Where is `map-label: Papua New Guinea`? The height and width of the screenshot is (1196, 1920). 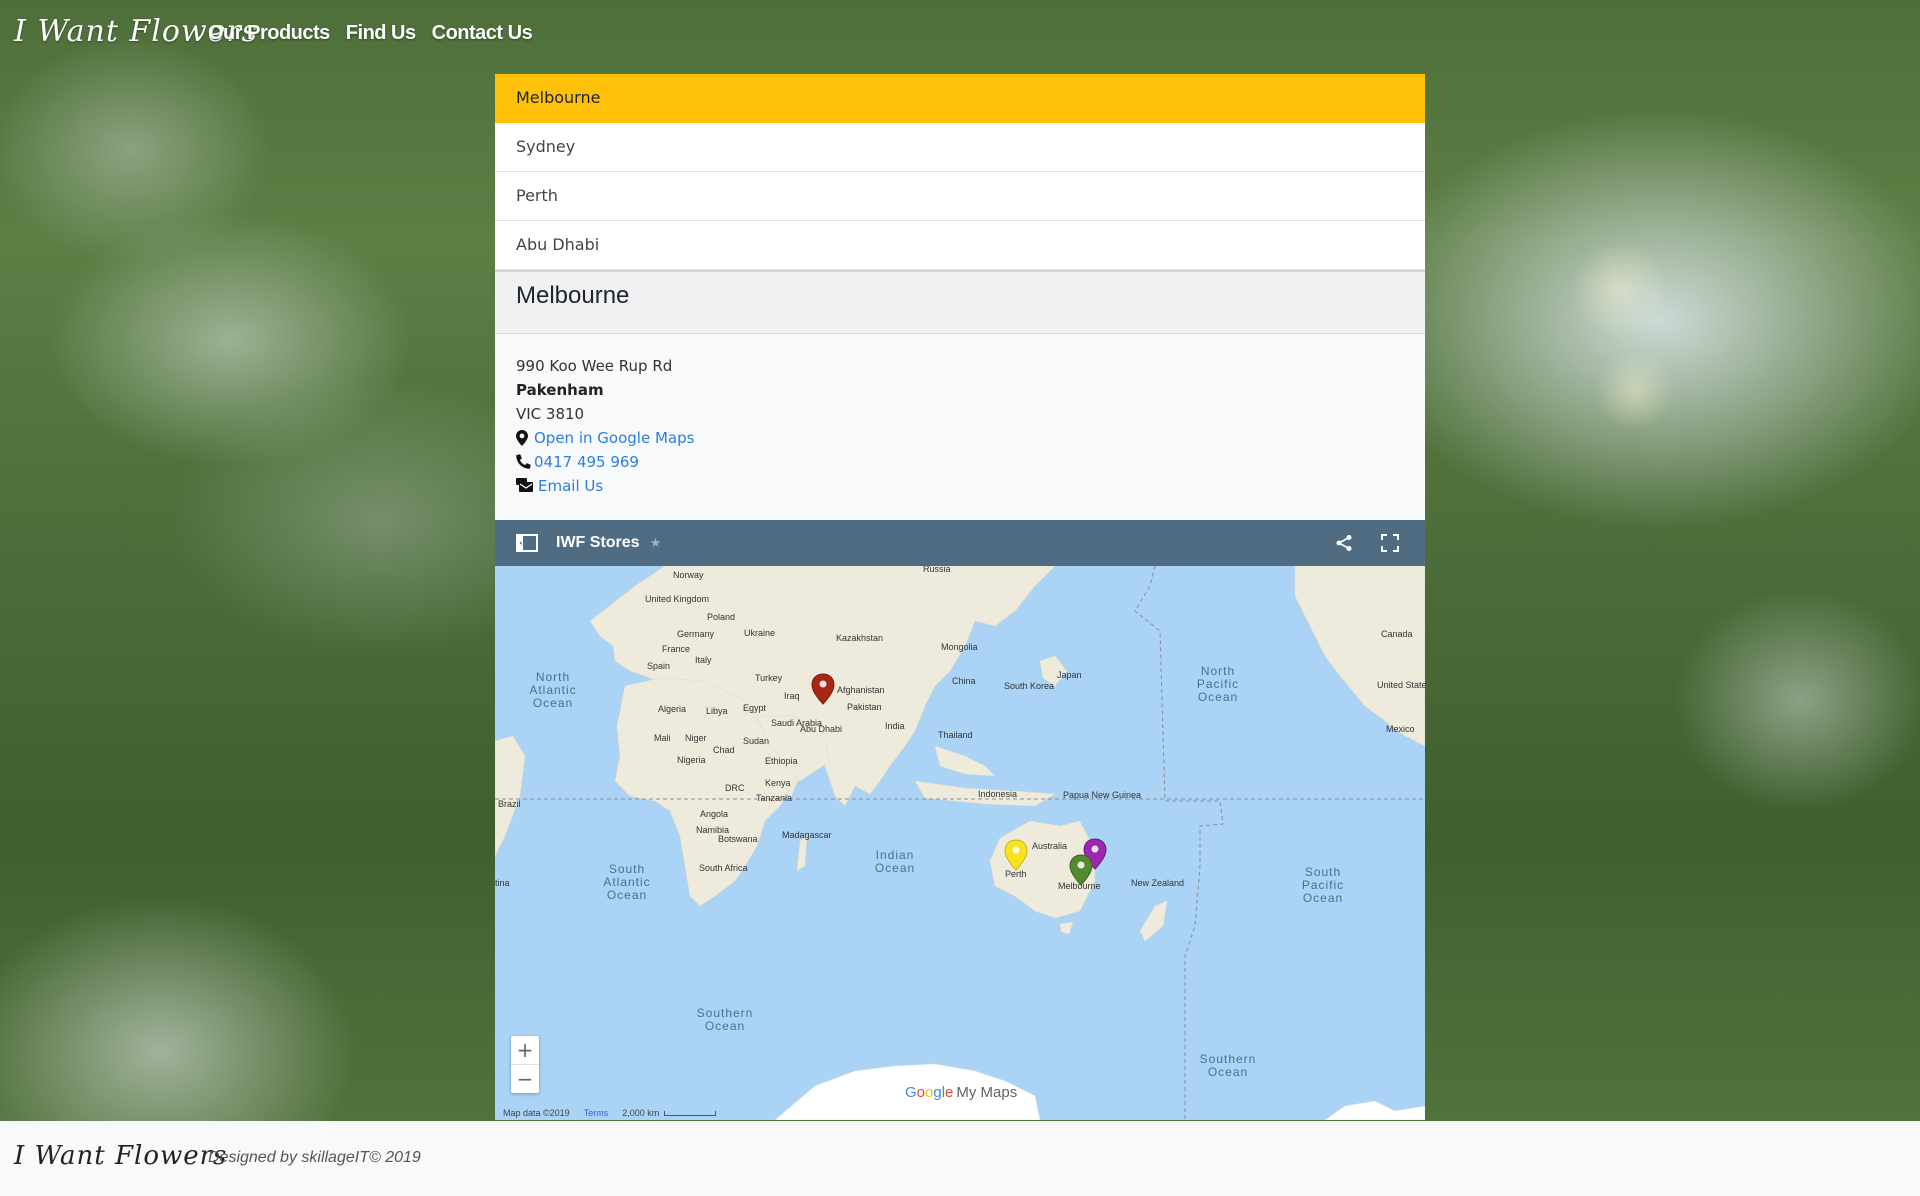
map-label: Papua New Guinea is located at coordinates (1102, 795).